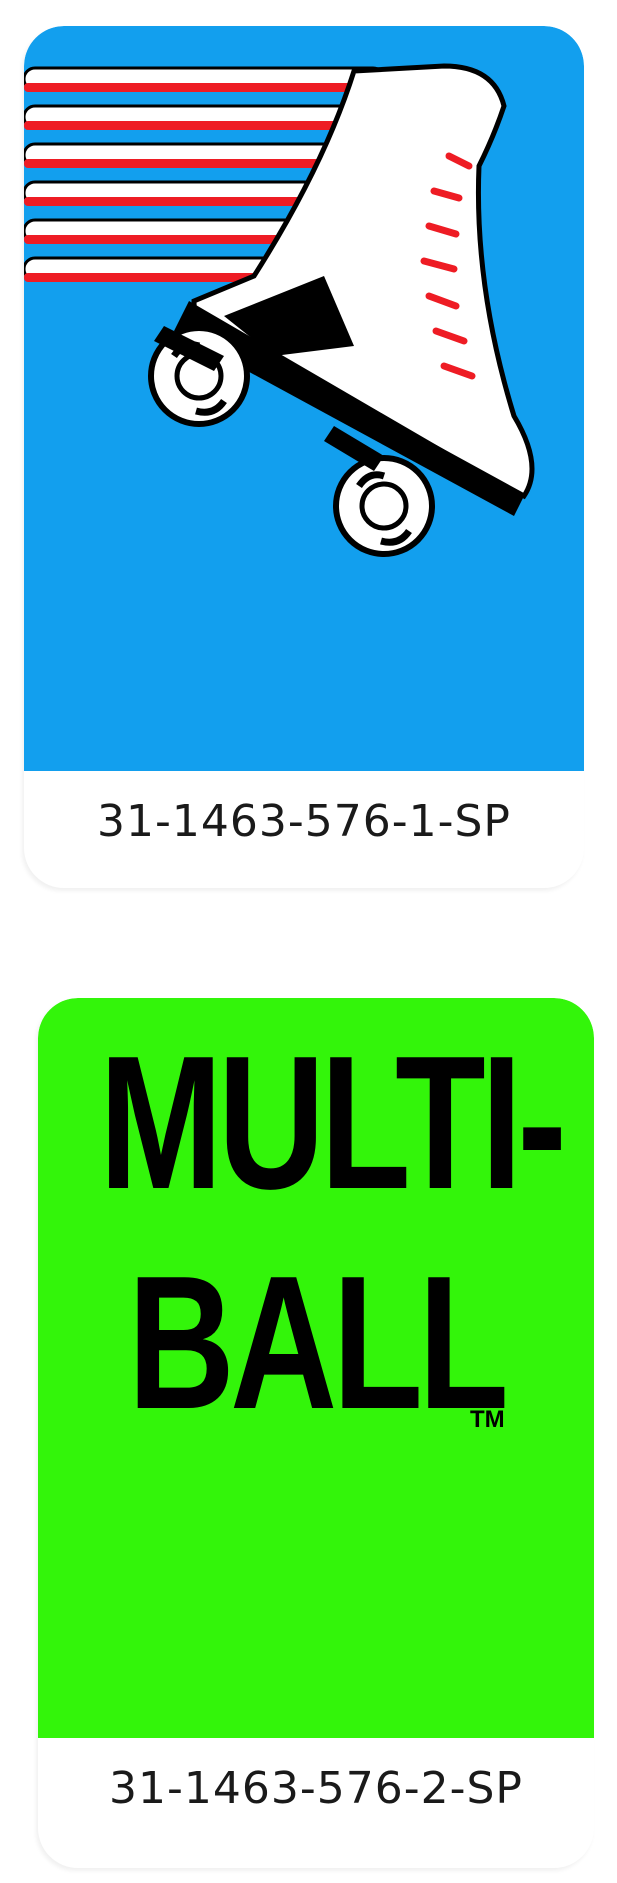 This screenshot has height=1883, width=617. What do you see at coordinates (333, 1123) in the screenshot?
I see `title-line-1: MULTI-` at bounding box center [333, 1123].